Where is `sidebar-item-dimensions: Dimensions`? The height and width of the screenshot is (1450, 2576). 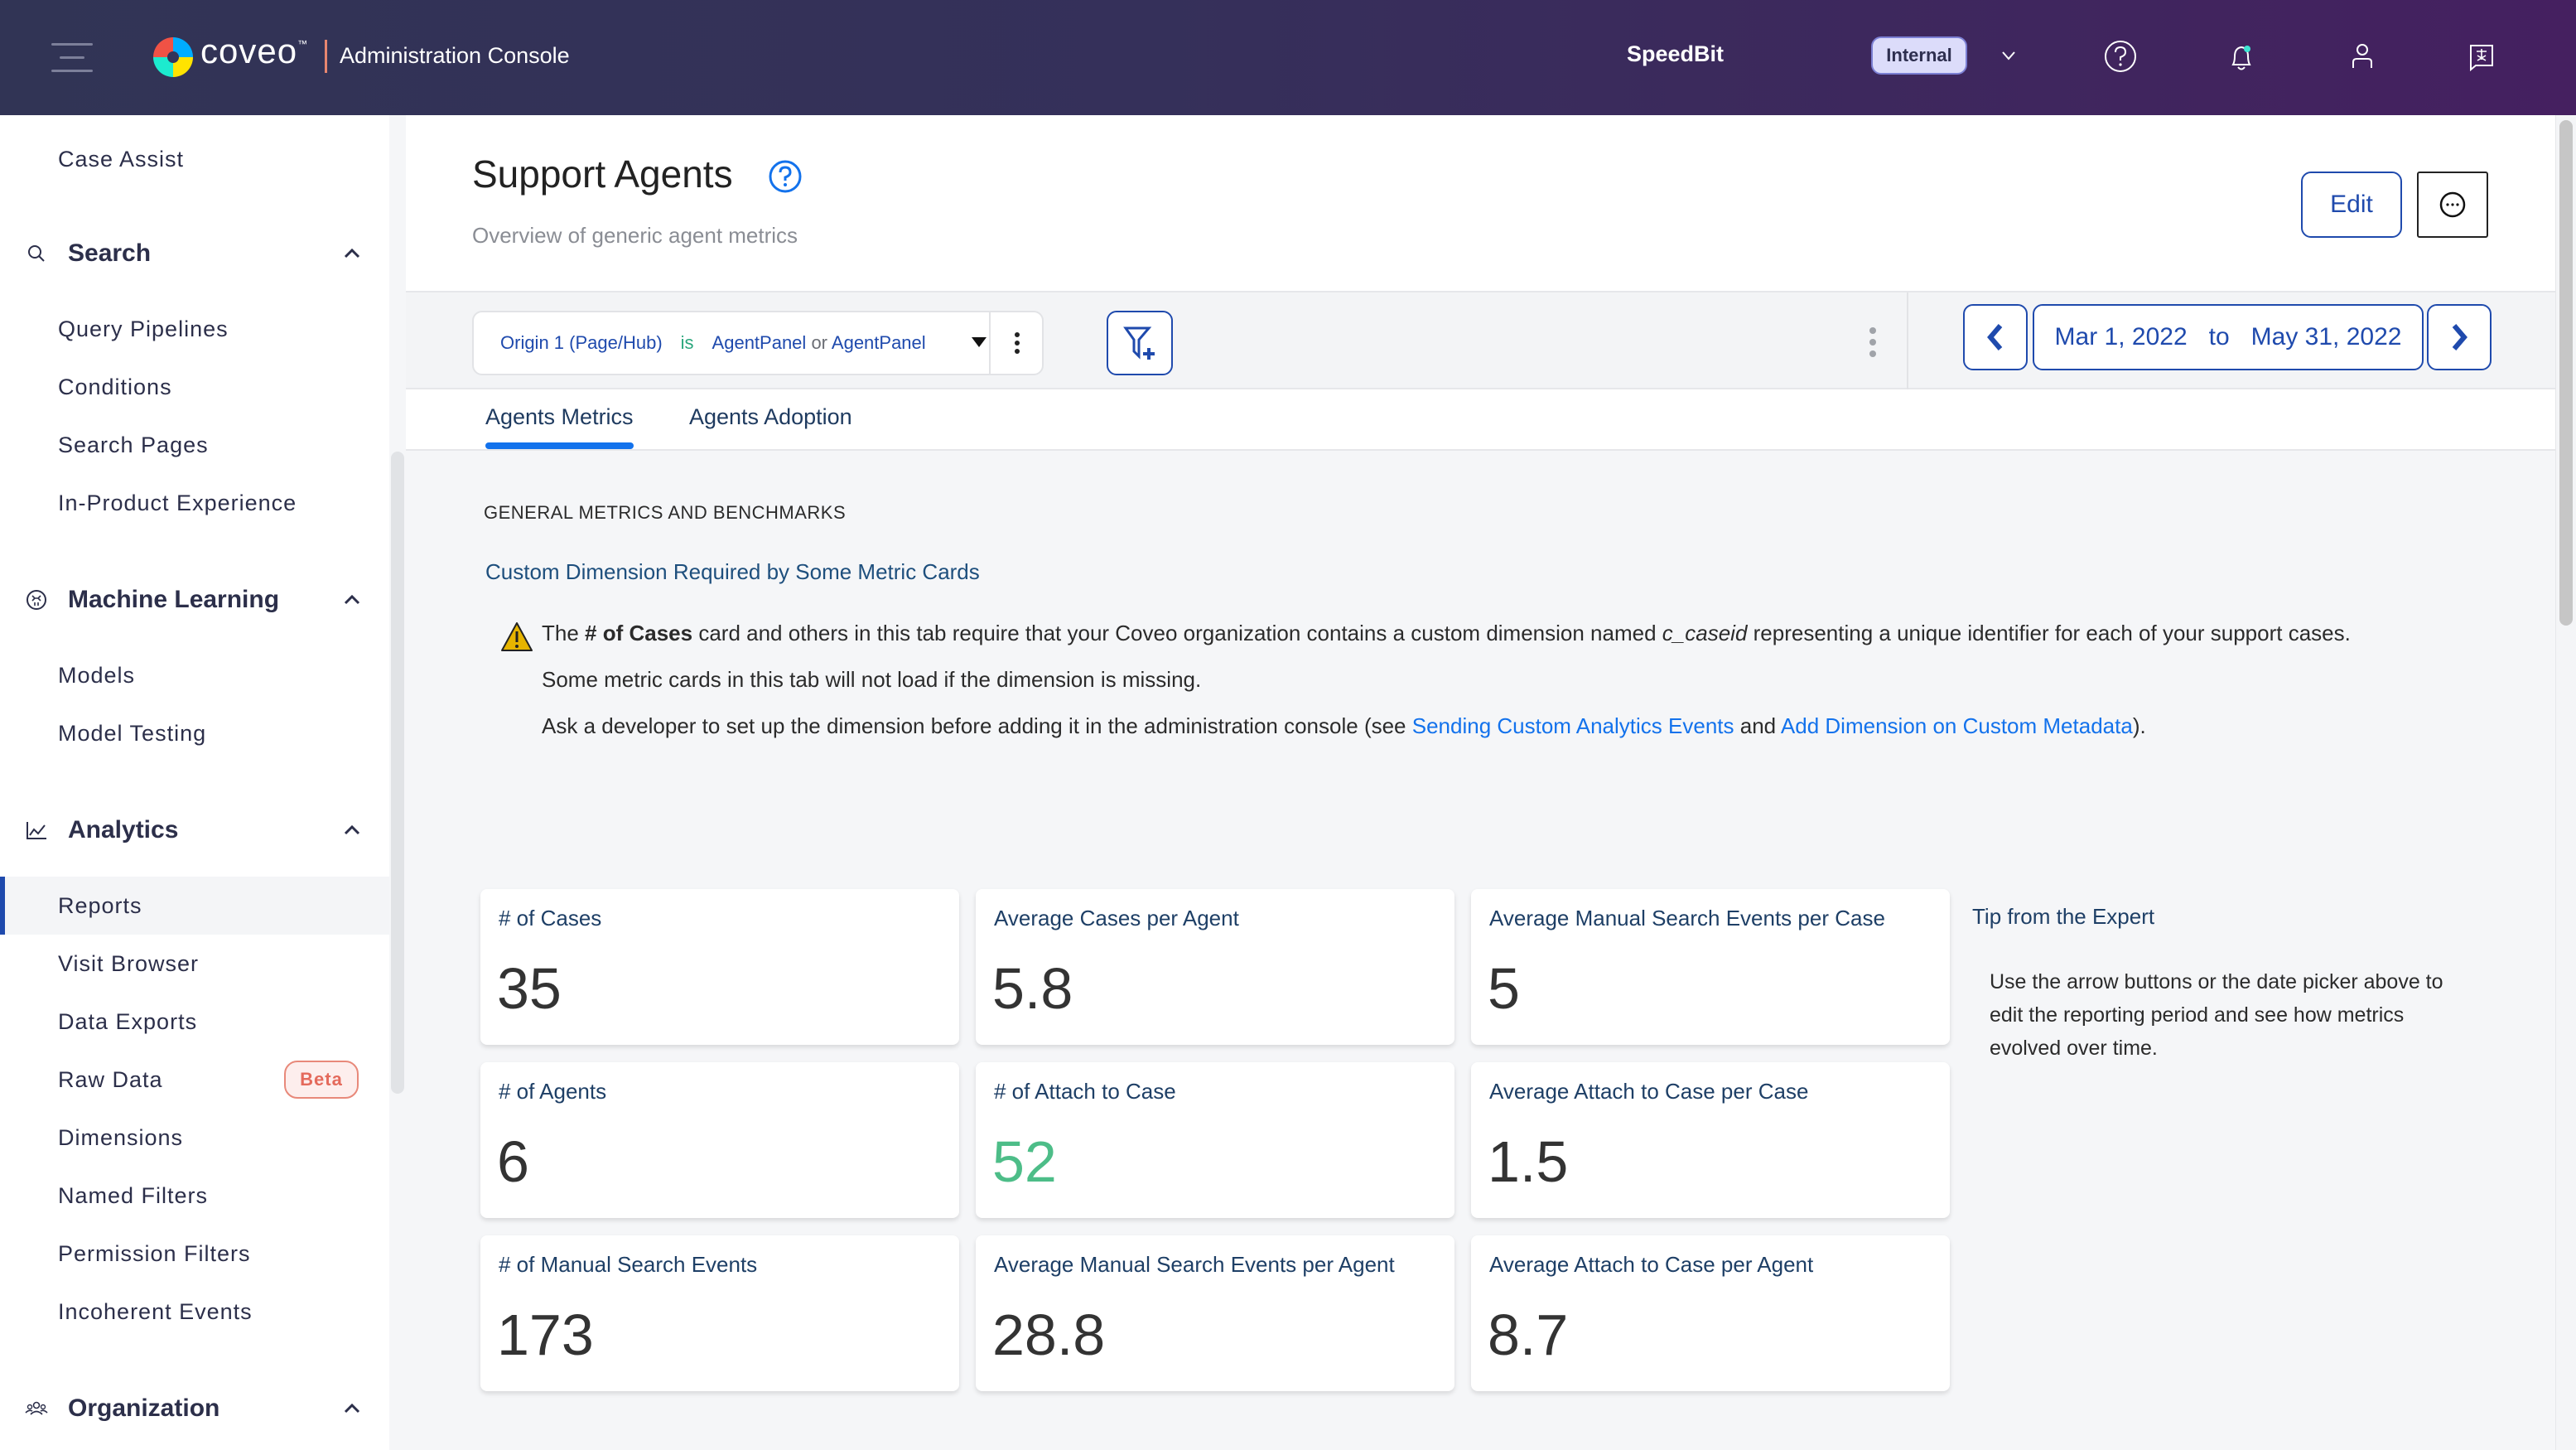
sidebar-item-dimensions: Dimensions is located at coordinates (195, 1138).